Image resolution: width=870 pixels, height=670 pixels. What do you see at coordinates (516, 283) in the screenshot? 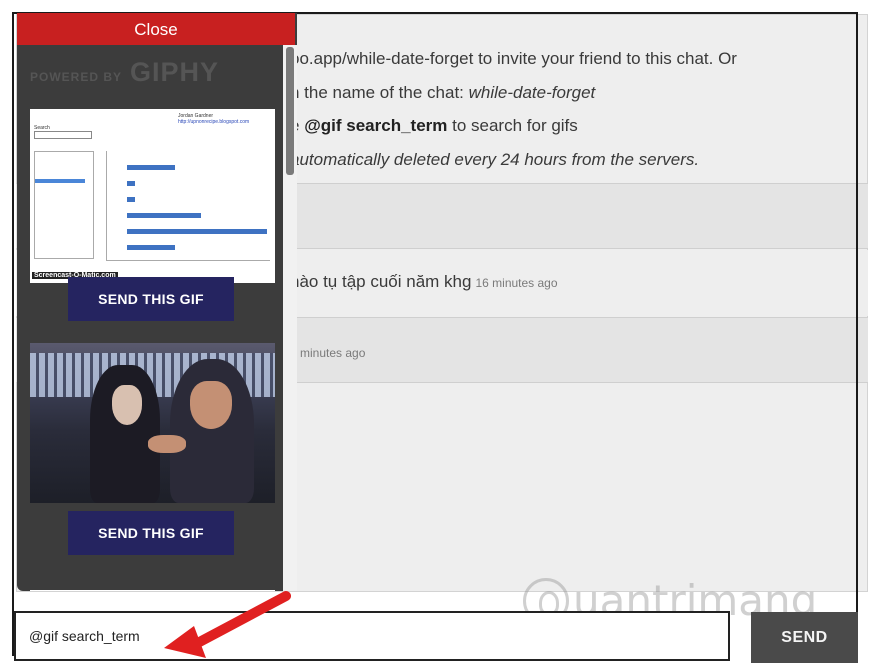
I see `message-time: 16 minutes ago` at bounding box center [516, 283].